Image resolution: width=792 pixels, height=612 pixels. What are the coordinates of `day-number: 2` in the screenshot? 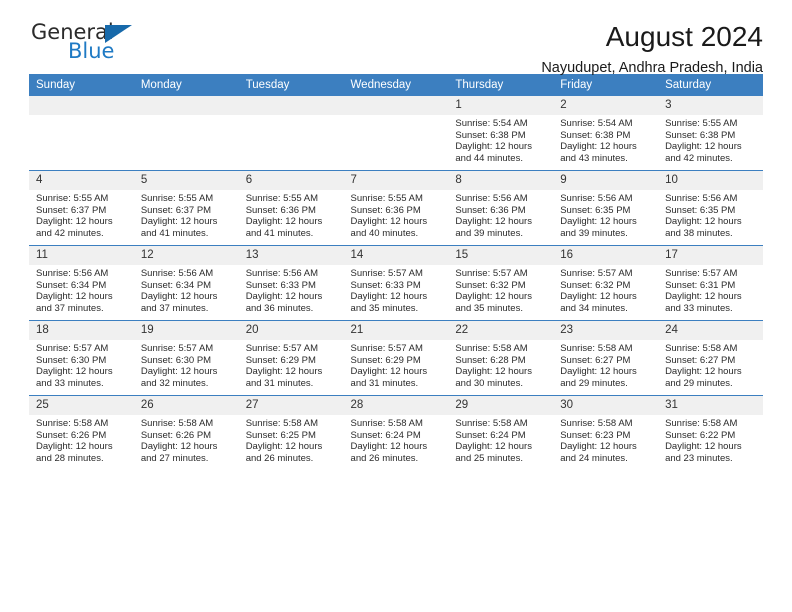 It's located at (606, 105).